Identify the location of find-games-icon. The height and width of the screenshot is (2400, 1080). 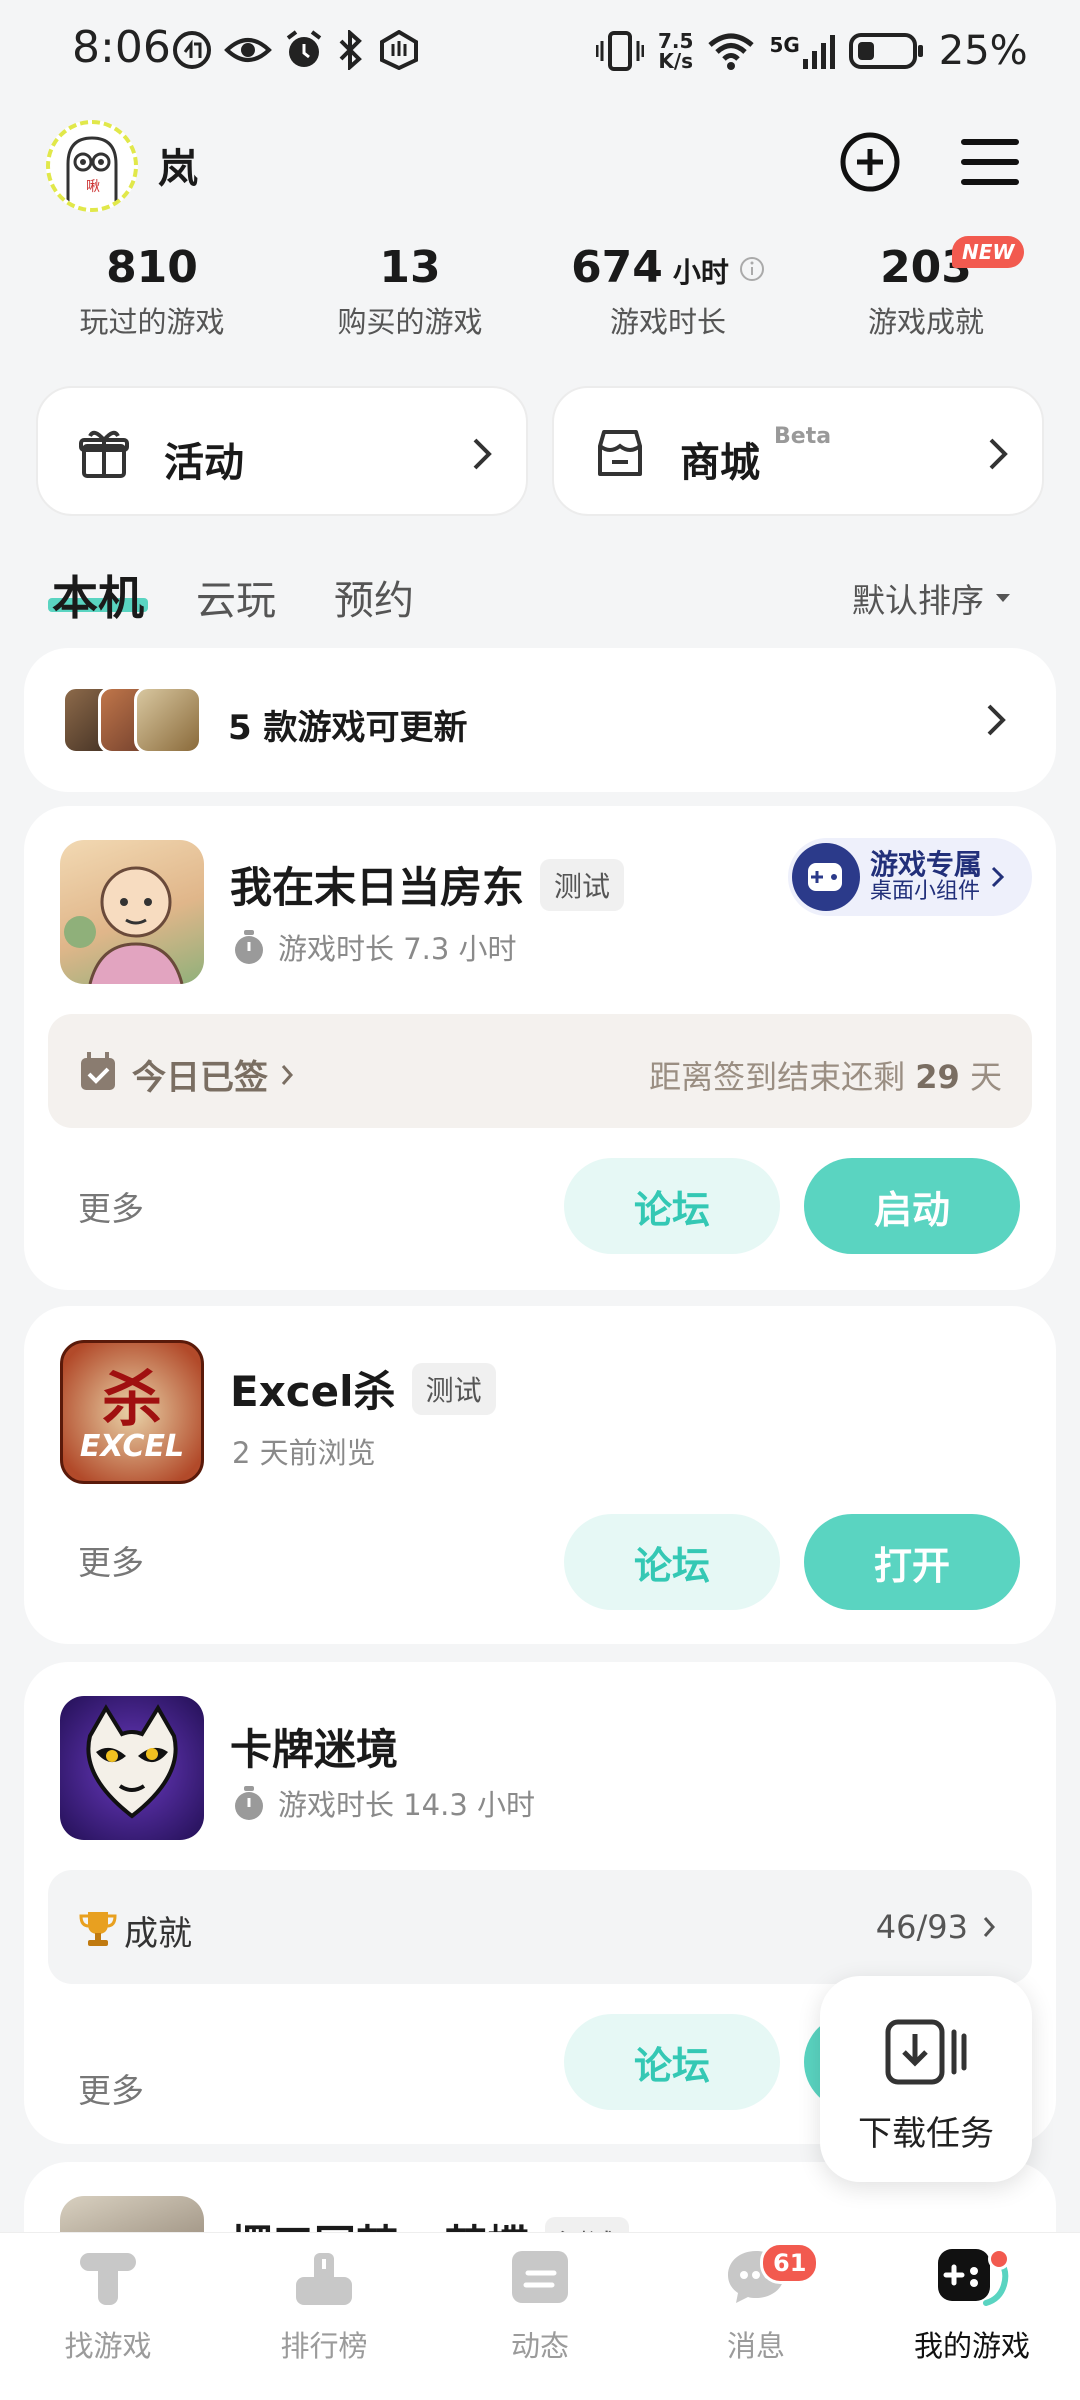
(108, 2279).